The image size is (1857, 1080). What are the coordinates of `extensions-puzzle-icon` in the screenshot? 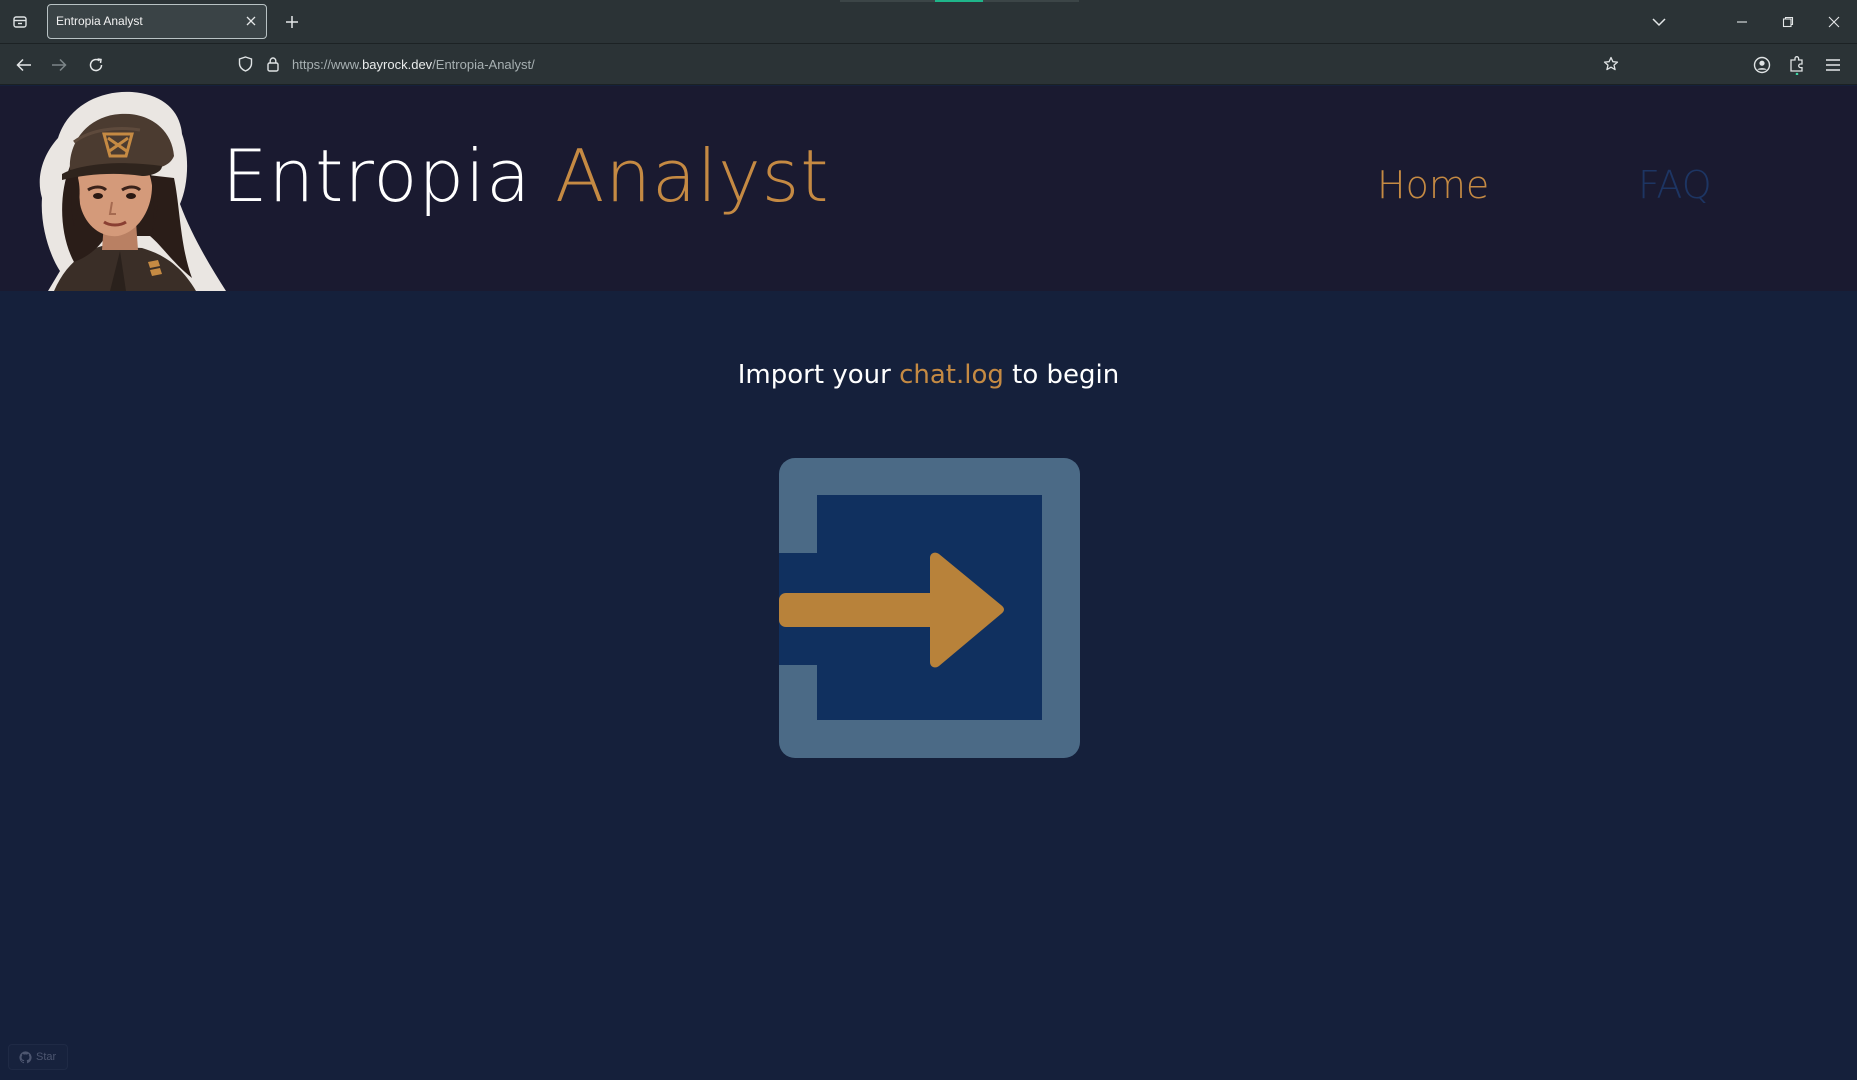 It's located at (1797, 65).